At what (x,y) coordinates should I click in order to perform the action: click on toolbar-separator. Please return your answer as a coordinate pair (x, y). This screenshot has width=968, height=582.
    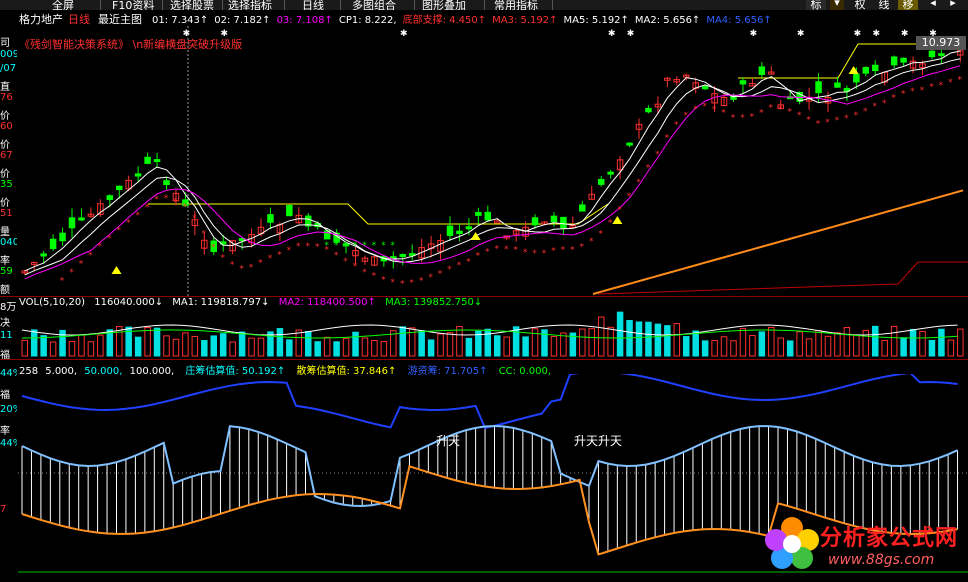
    Looking at the image, I should click on (484, 5).